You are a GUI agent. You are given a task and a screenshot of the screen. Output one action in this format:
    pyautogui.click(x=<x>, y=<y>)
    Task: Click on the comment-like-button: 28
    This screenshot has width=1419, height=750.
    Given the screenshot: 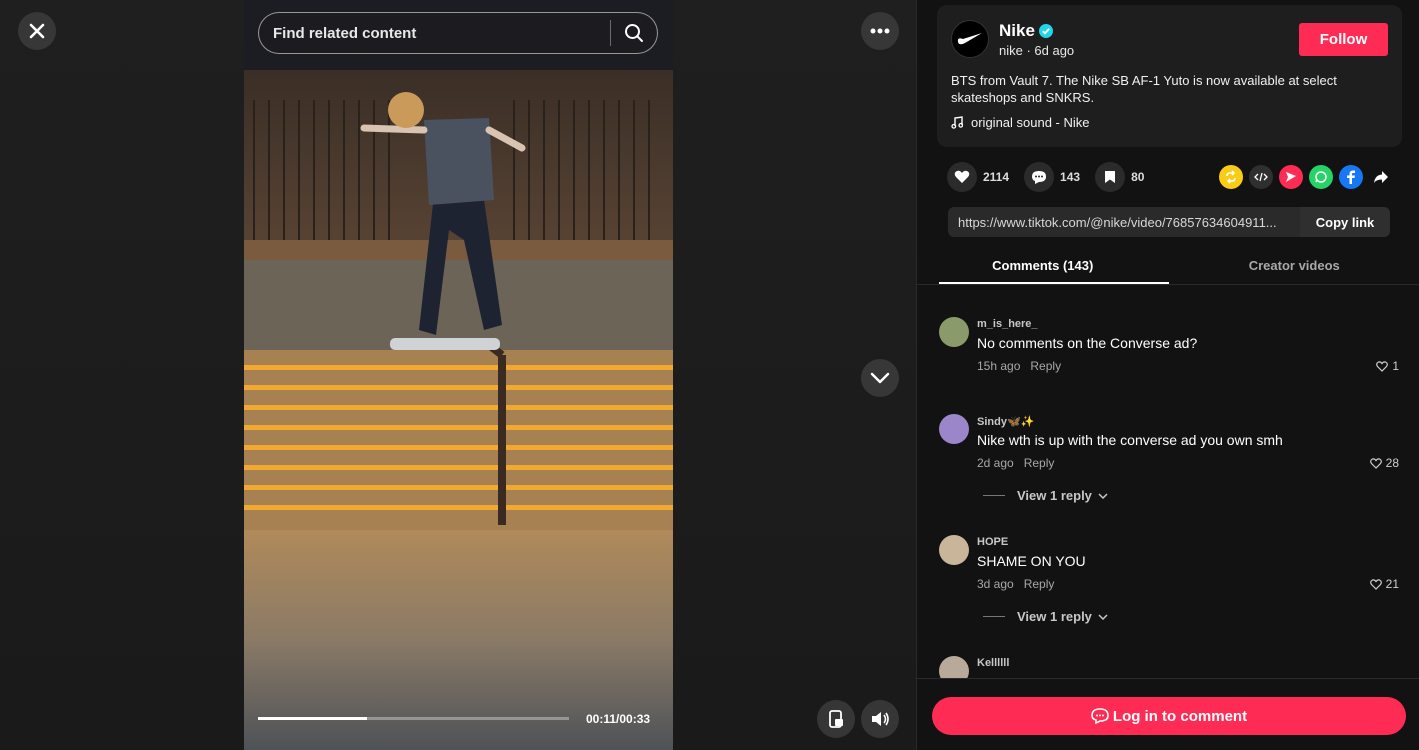 What is the action you would take?
    pyautogui.click(x=1384, y=463)
    